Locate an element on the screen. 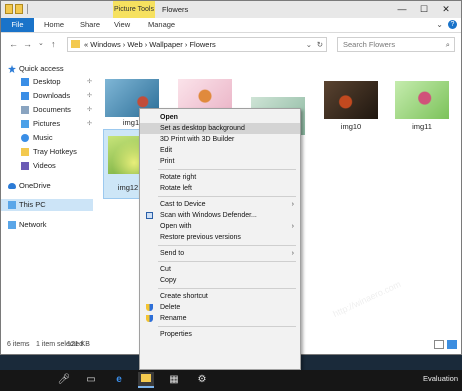  task-view-icon: ▭ is located at coordinates (91, 380).